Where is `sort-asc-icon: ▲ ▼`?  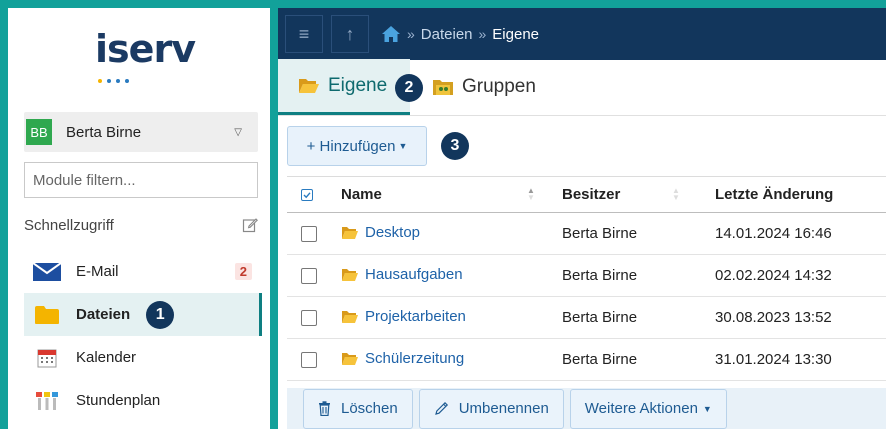
sort-asc-icon: ▲ ▼ is located at coordinates (531, 194).